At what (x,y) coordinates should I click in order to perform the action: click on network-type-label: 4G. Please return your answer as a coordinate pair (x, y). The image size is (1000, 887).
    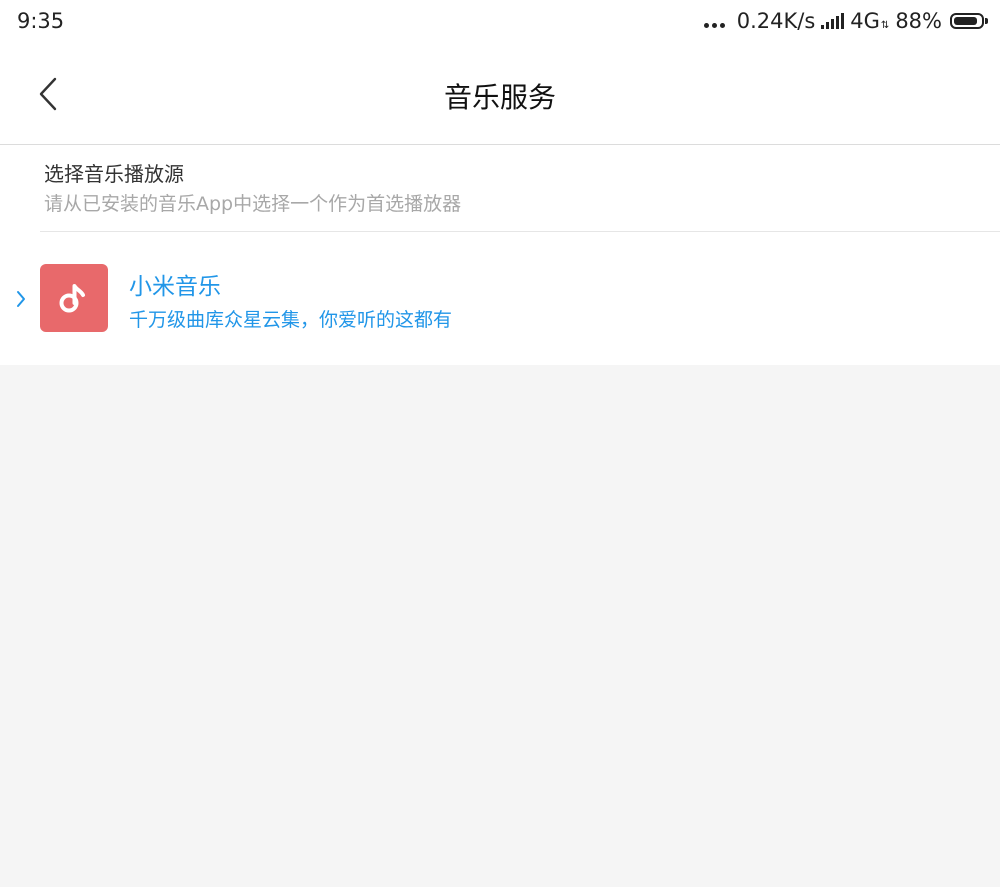
    Looking at the image, I should click on (865, 21).